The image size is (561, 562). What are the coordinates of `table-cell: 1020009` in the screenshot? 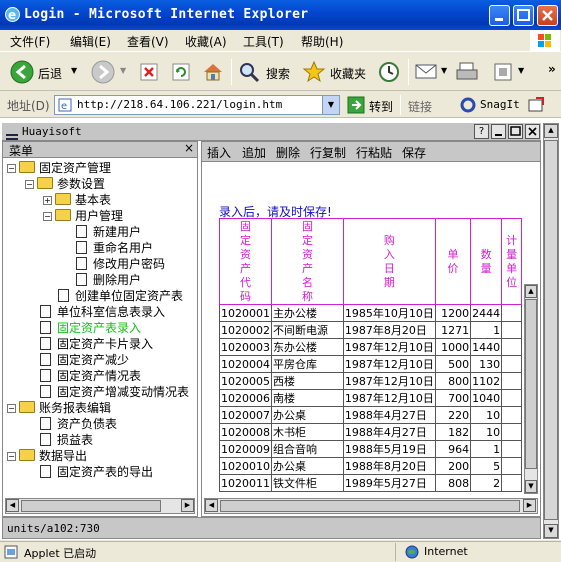 It's located at (245, 449).